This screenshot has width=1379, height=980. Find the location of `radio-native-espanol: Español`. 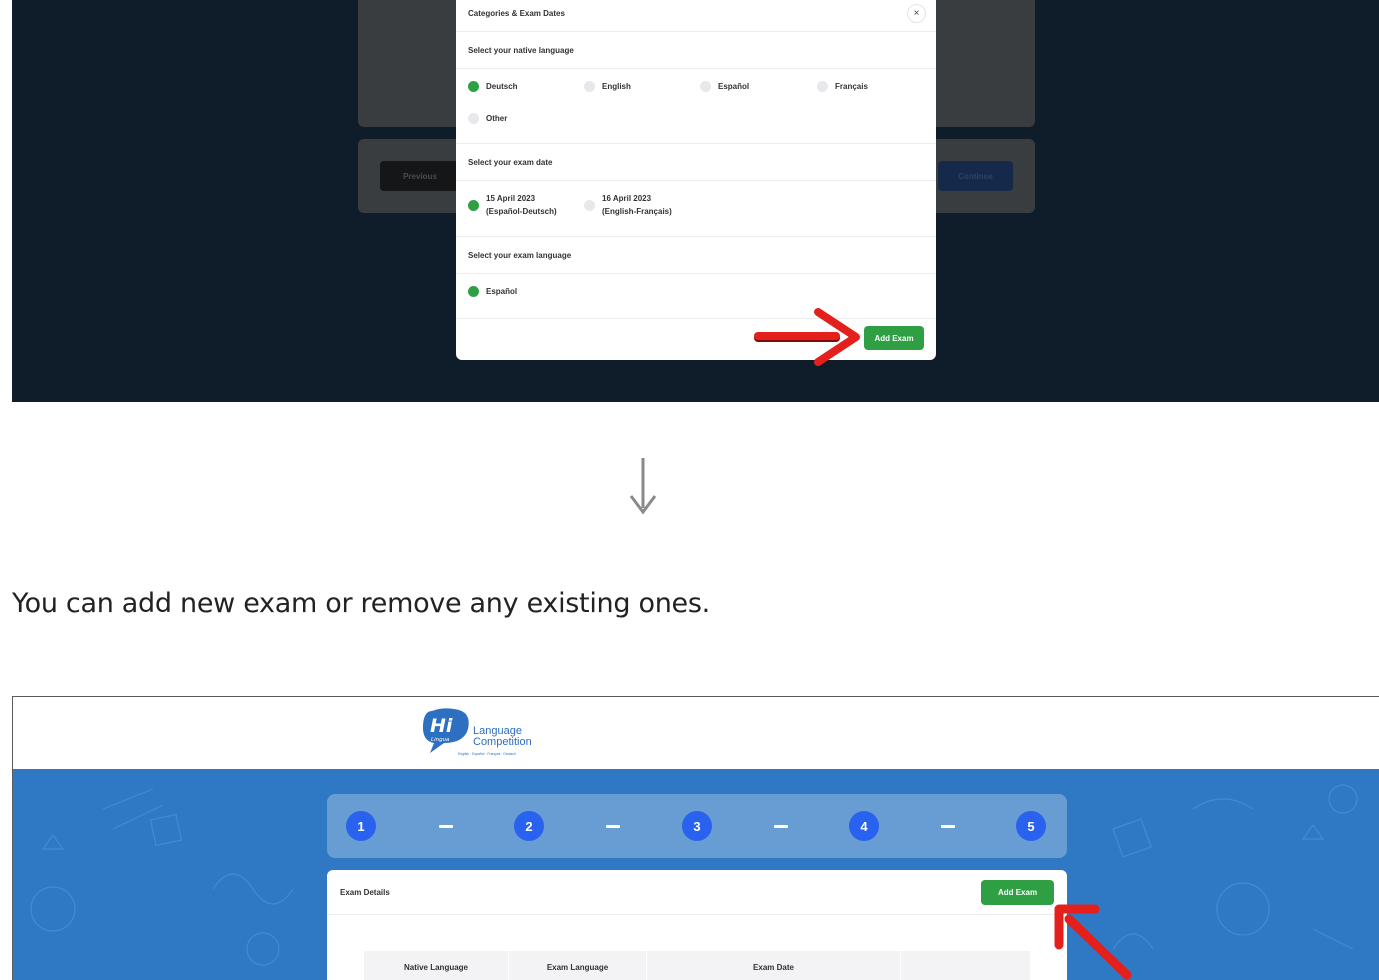

radio-native-espanol: Español is located at coordinates (724, 86).